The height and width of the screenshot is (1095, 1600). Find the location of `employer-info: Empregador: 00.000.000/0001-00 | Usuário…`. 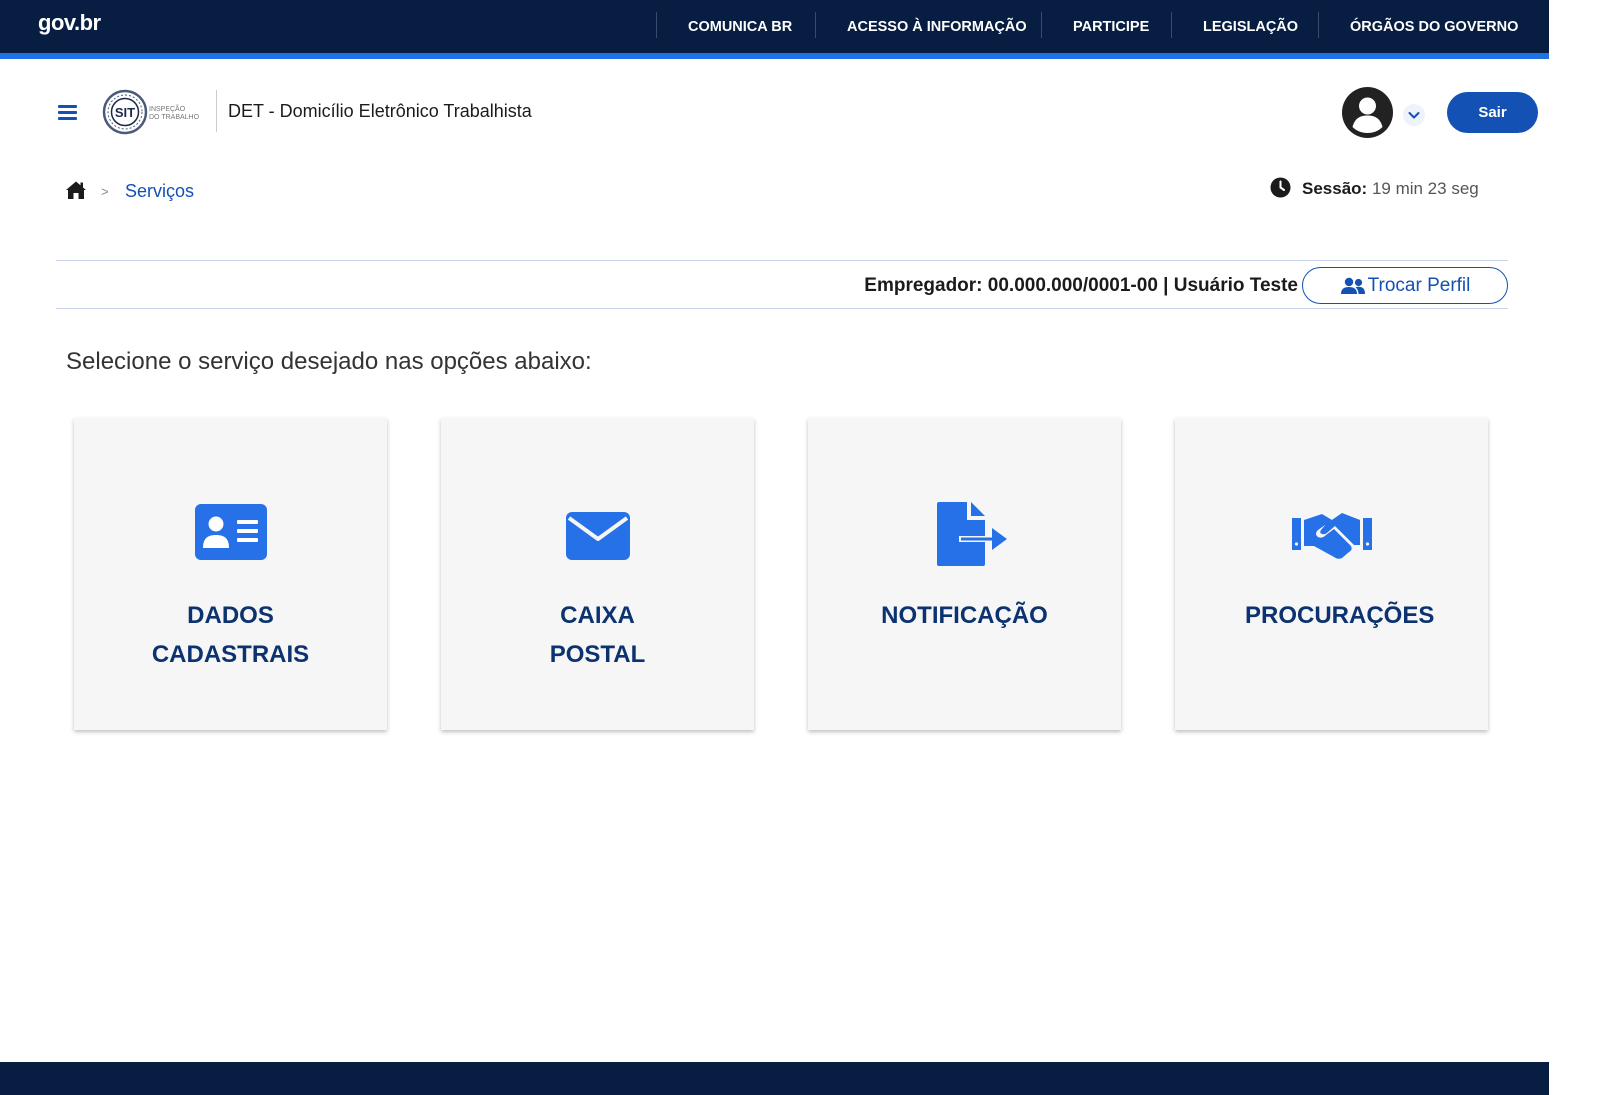

employer-info: Empregador: 00.000.000/0001-00 | Usuário… is located at coordinates (1081, 285).